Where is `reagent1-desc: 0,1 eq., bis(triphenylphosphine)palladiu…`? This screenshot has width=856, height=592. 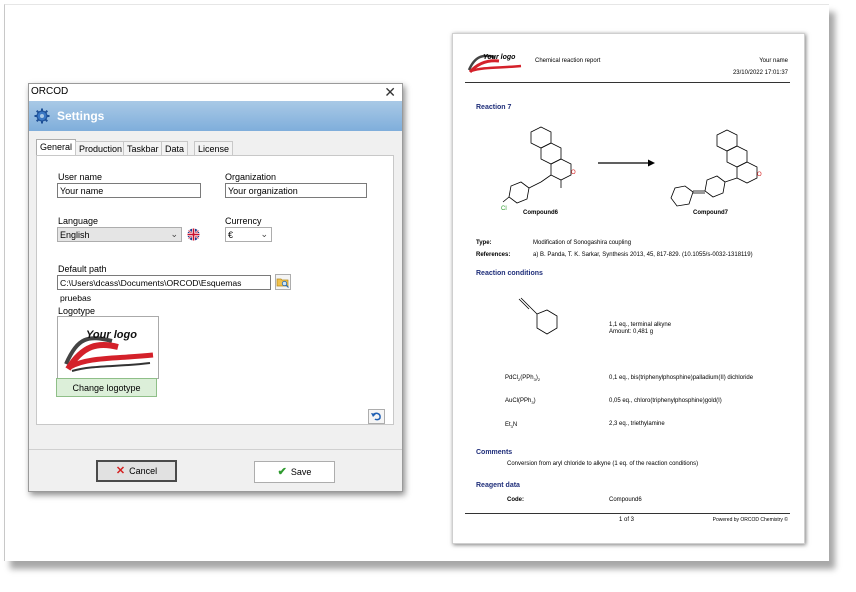 reagent1-desc: 0,1 eq., bis(triphenylphosphine)palladiu… is located at coordinates (681, 378).